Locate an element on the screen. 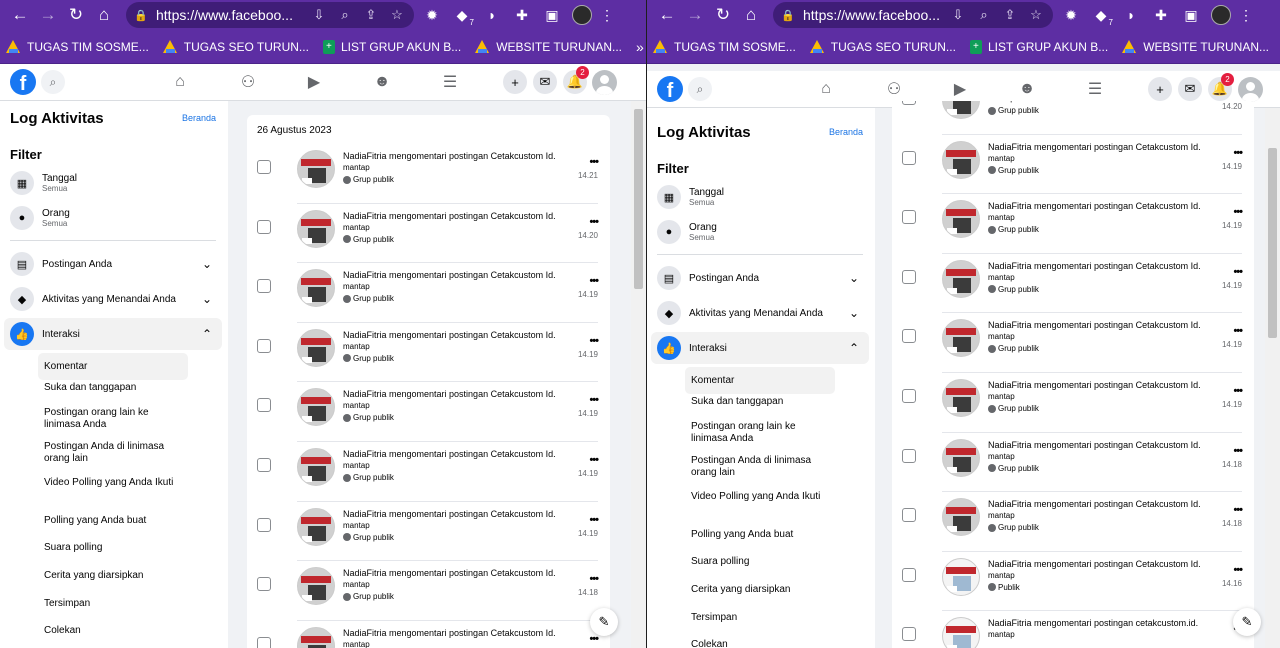  side-panel-icon: ▣ is located at coordinates (552, 15).